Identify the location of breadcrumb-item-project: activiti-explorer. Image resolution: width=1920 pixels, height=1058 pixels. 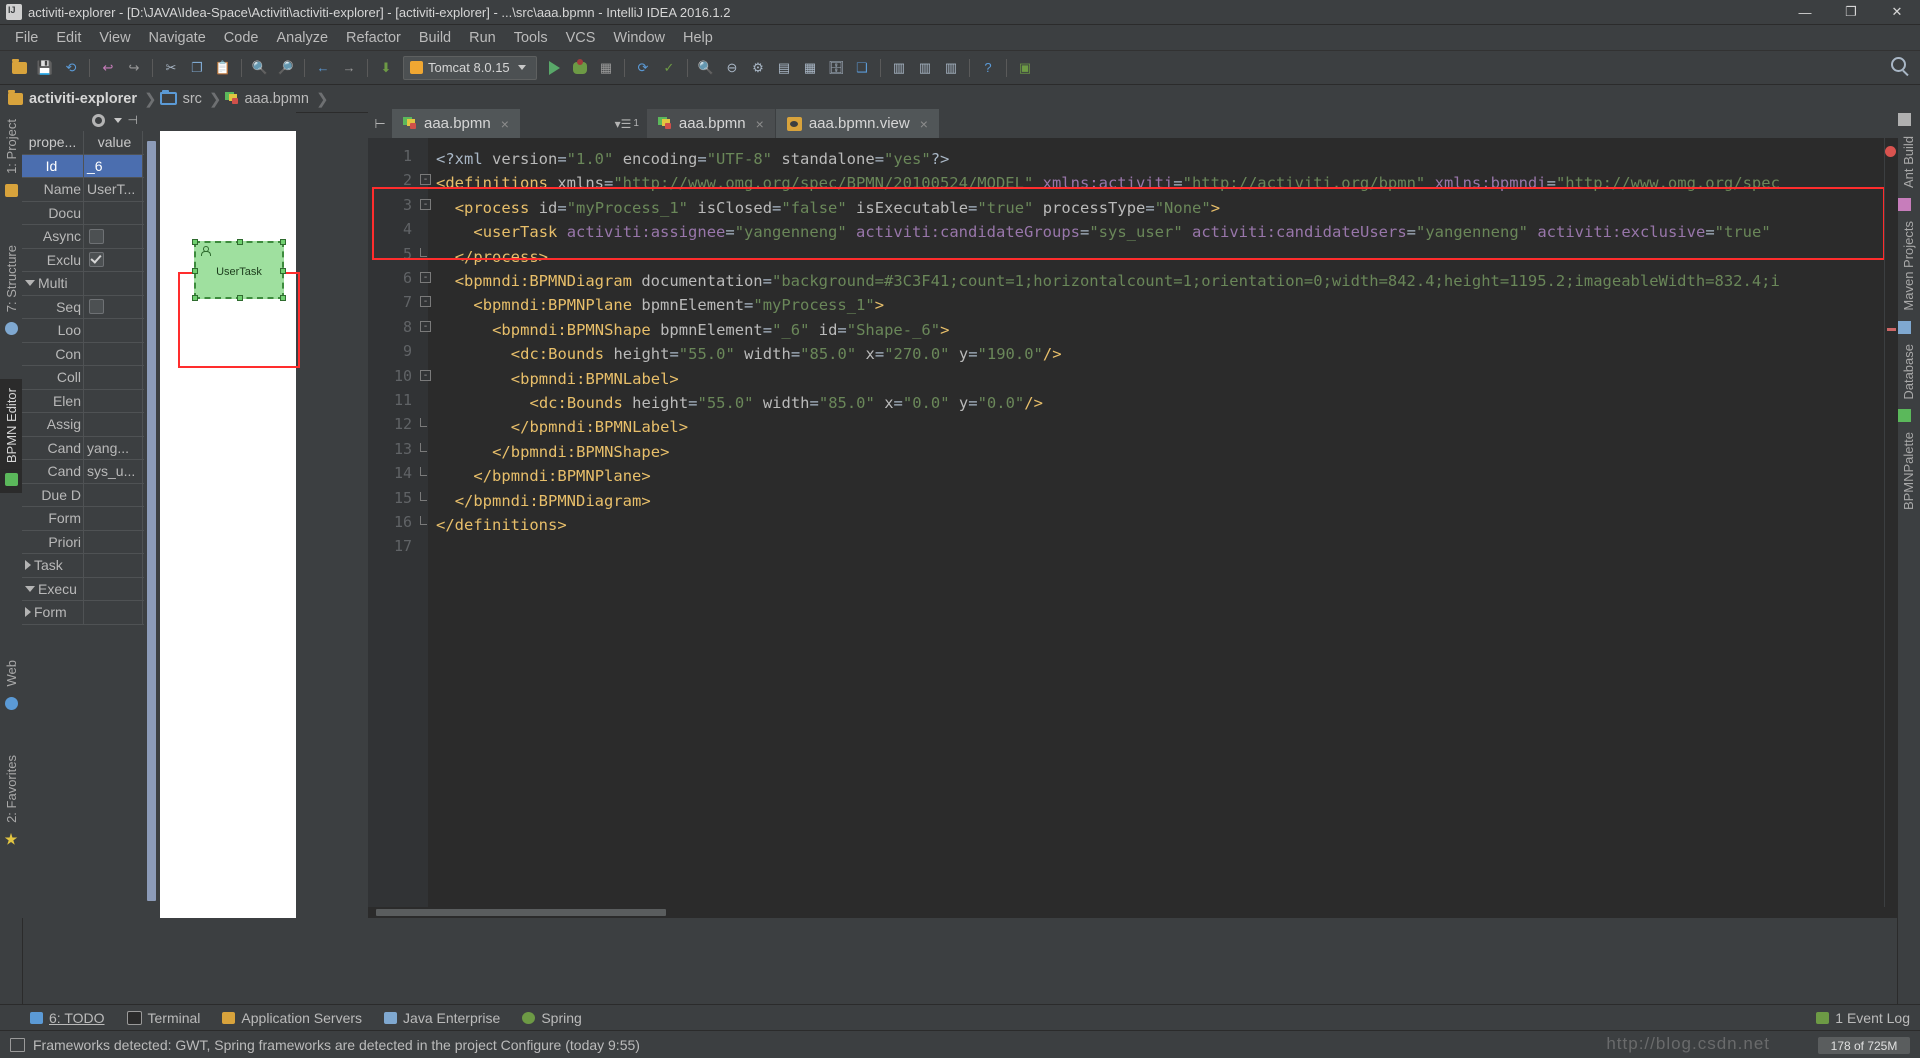
(74, 98).